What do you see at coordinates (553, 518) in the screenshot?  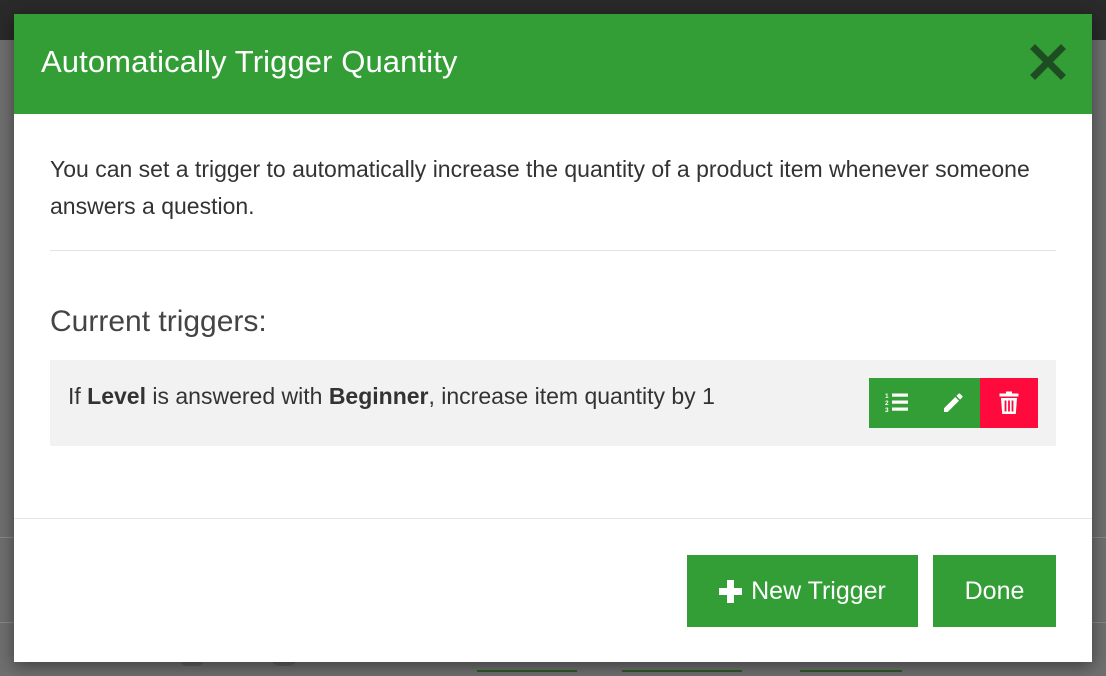 I see `footer-divider` at bounding box center [553, 518].